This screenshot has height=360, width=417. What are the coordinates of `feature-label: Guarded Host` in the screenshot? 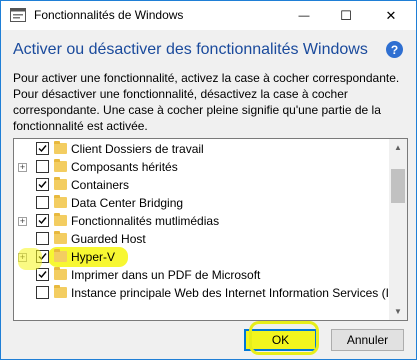 It's located at (108, 239).